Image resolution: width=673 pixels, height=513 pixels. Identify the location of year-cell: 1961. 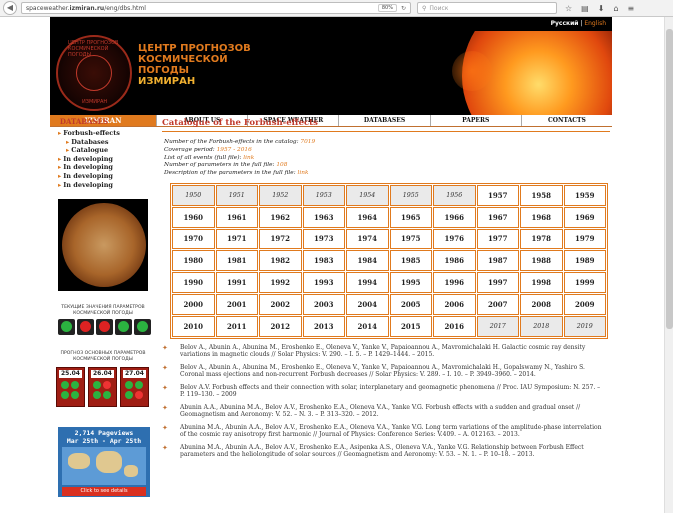
(236, 217).